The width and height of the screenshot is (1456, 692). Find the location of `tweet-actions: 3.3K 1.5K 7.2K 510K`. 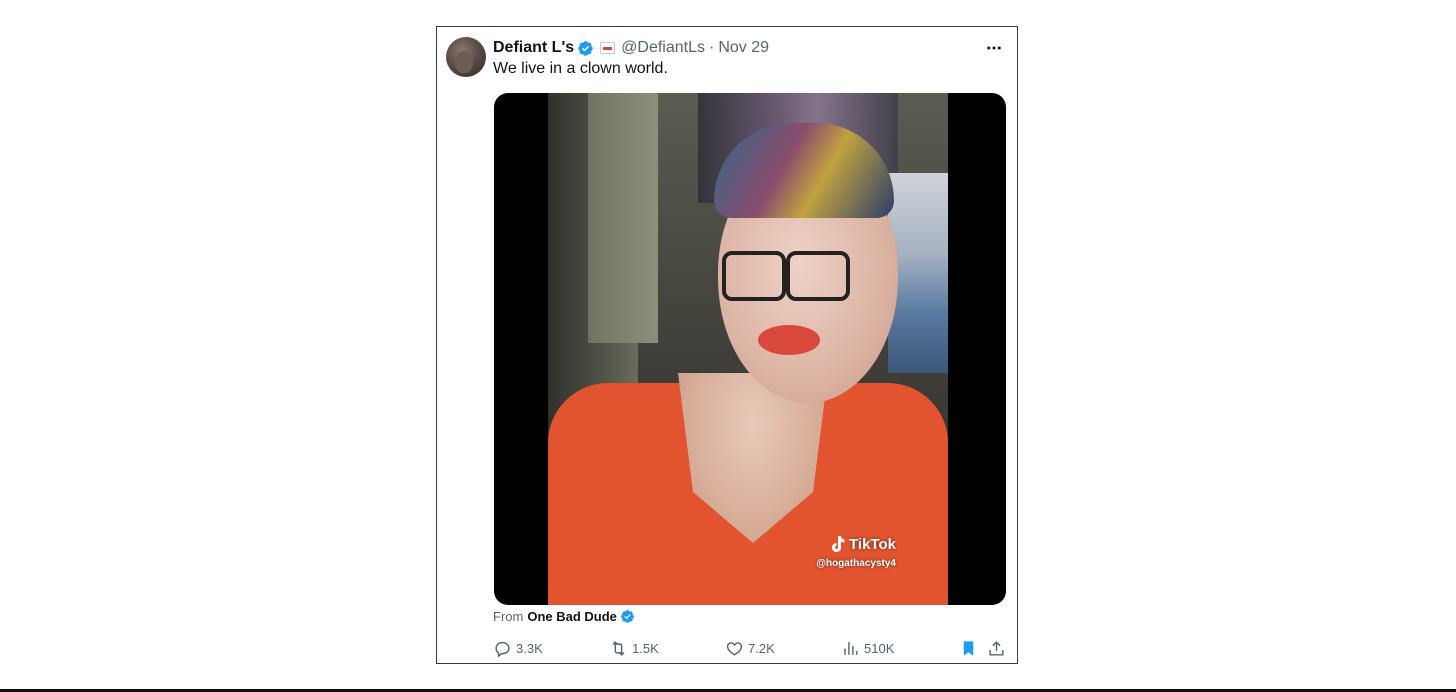

tweet-actions: 3.3K 1.5K 7.2K 510K is located at coordinates (750, 649).